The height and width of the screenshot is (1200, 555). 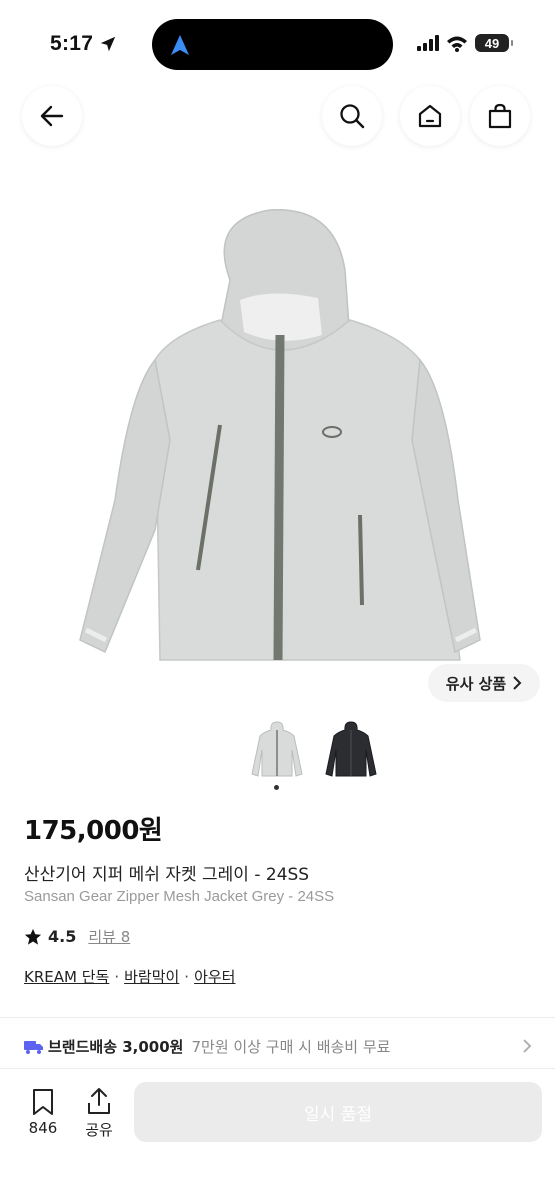 I want to click on black-jacket-thumbnail, so click(x=351, y=749).